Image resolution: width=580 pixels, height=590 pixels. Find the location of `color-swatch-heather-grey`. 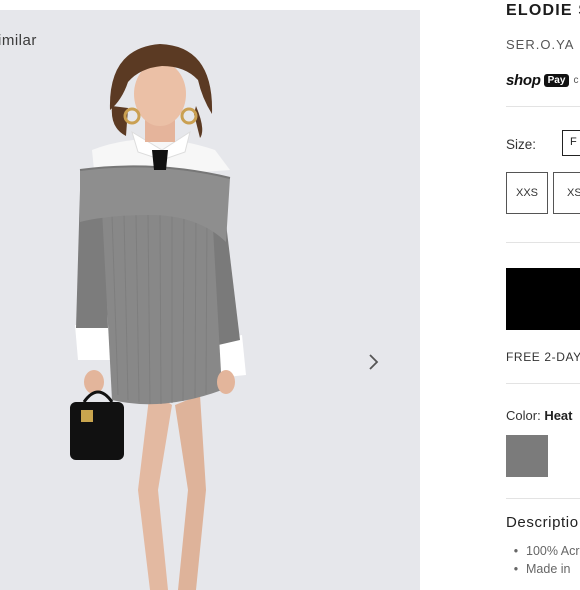

color-swatch-heather-grey is located at coordinates (527, 456).